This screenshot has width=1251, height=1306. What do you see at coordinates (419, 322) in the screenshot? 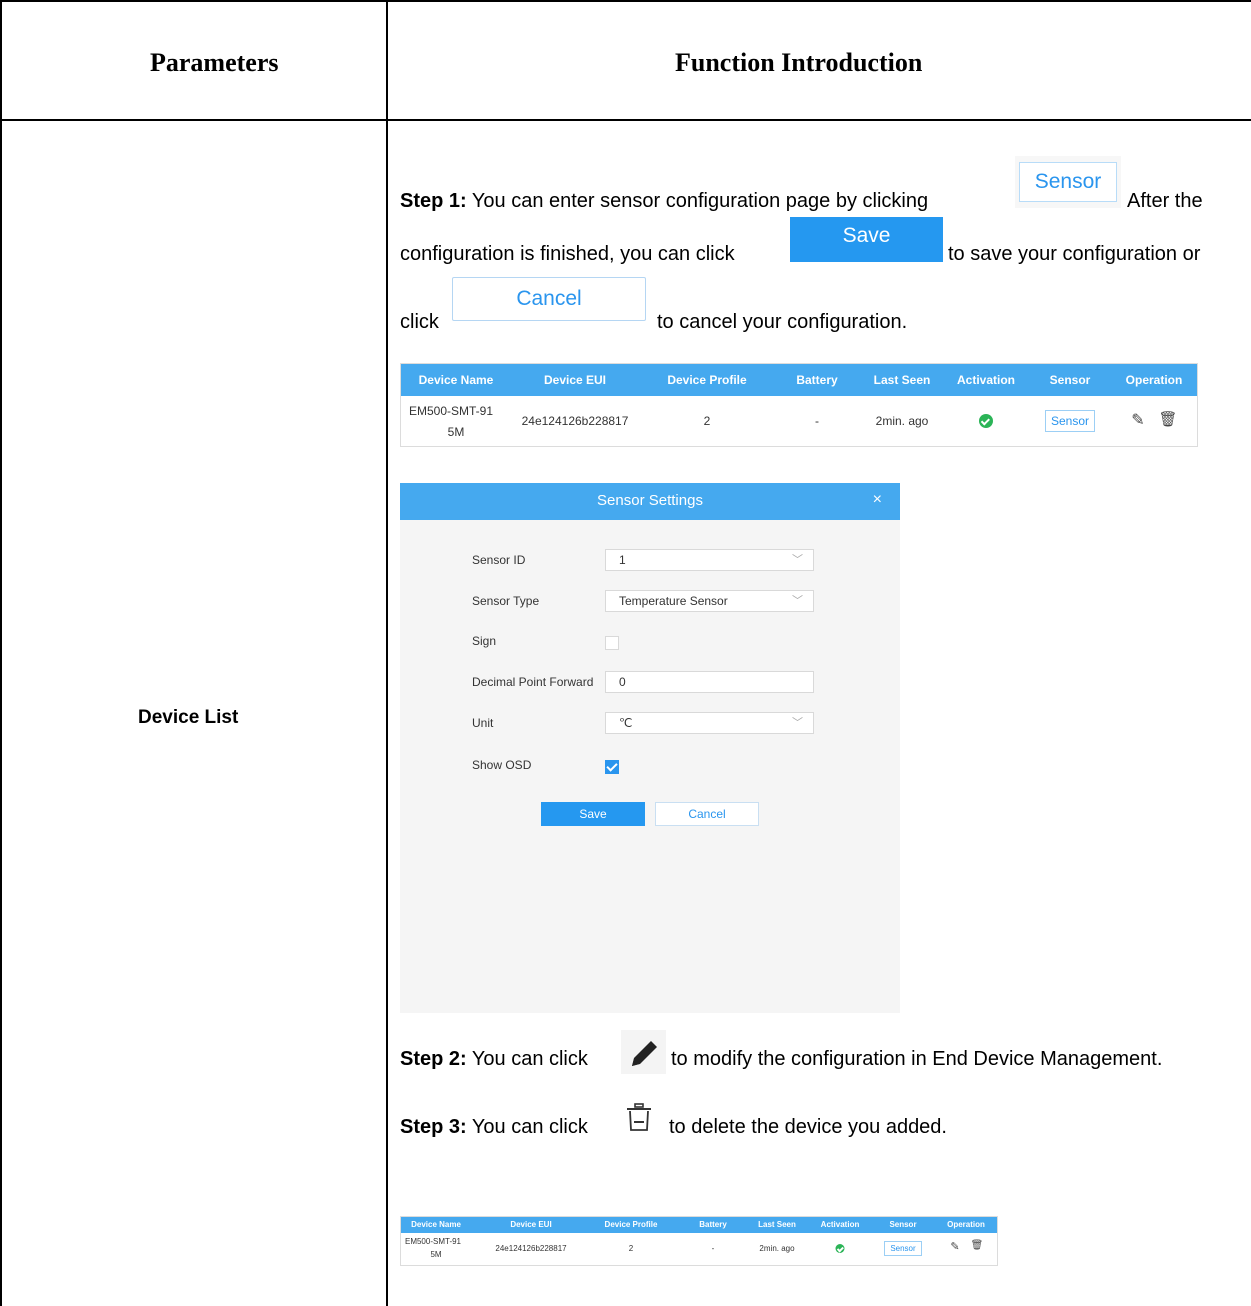
I see `step1-text-e: click` at bounding box center [419, 322].